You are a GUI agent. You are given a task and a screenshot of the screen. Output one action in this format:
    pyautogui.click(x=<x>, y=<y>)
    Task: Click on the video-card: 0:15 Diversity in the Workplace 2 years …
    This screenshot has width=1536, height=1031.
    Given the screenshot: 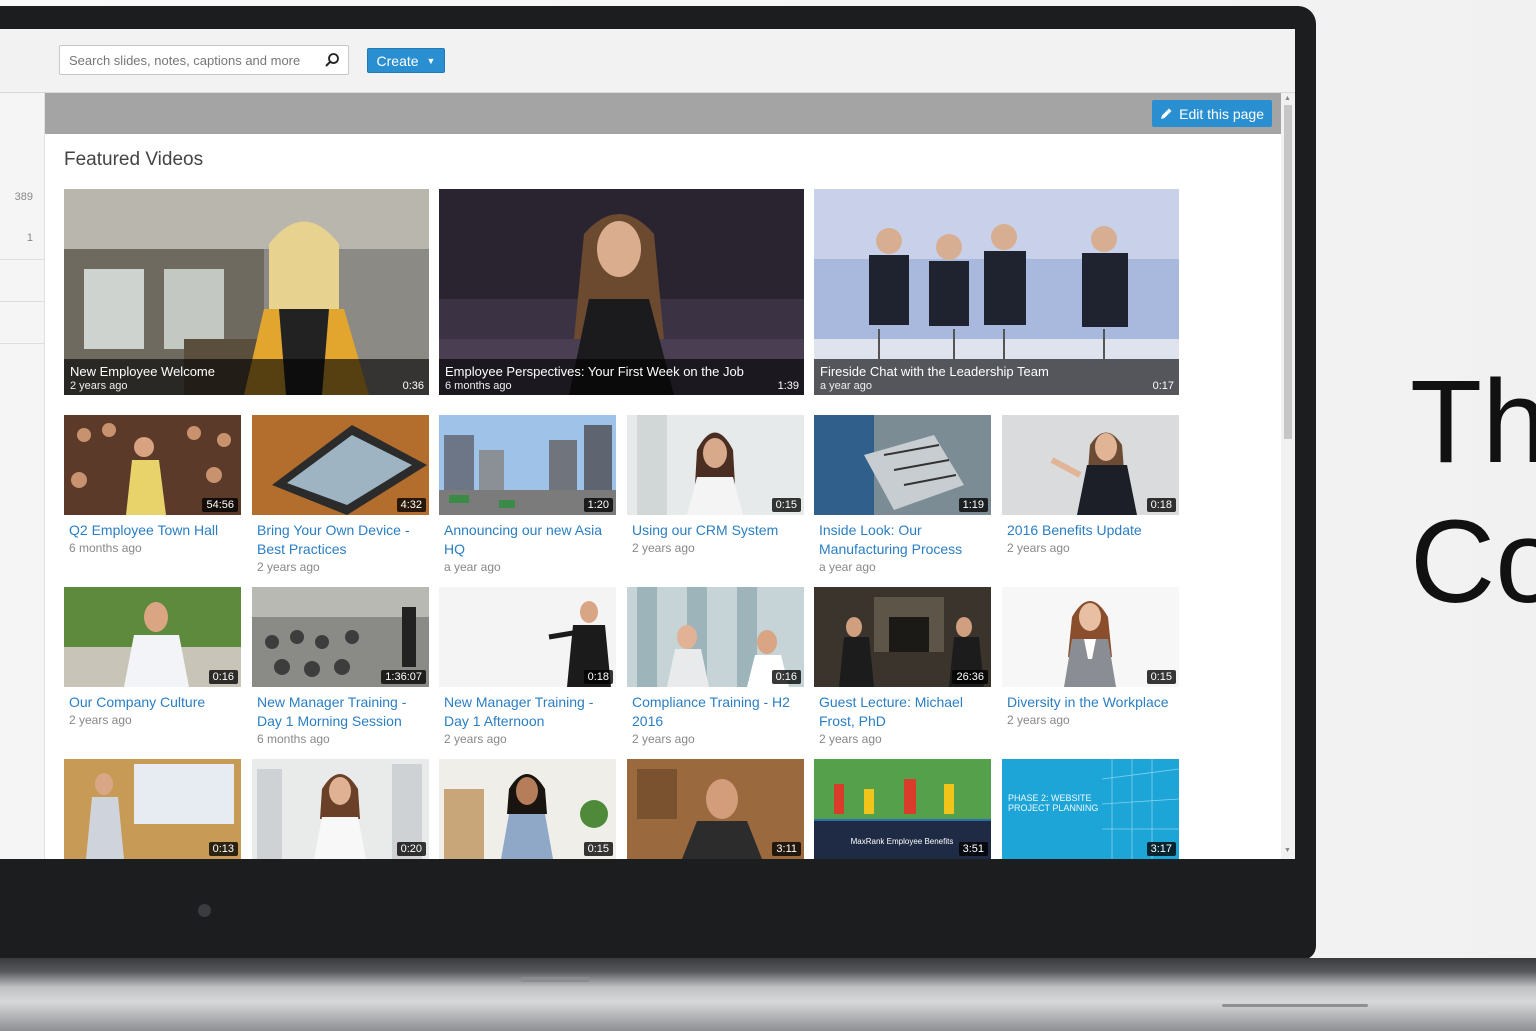 What is the action you would take?
    pyautogui.click(x=1090, y=657)
    